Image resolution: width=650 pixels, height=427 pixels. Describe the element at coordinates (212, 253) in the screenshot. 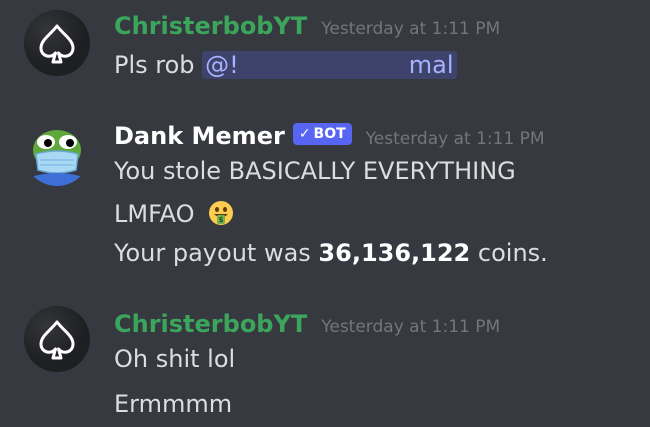

I see `message-text: Your payout was` at that location.